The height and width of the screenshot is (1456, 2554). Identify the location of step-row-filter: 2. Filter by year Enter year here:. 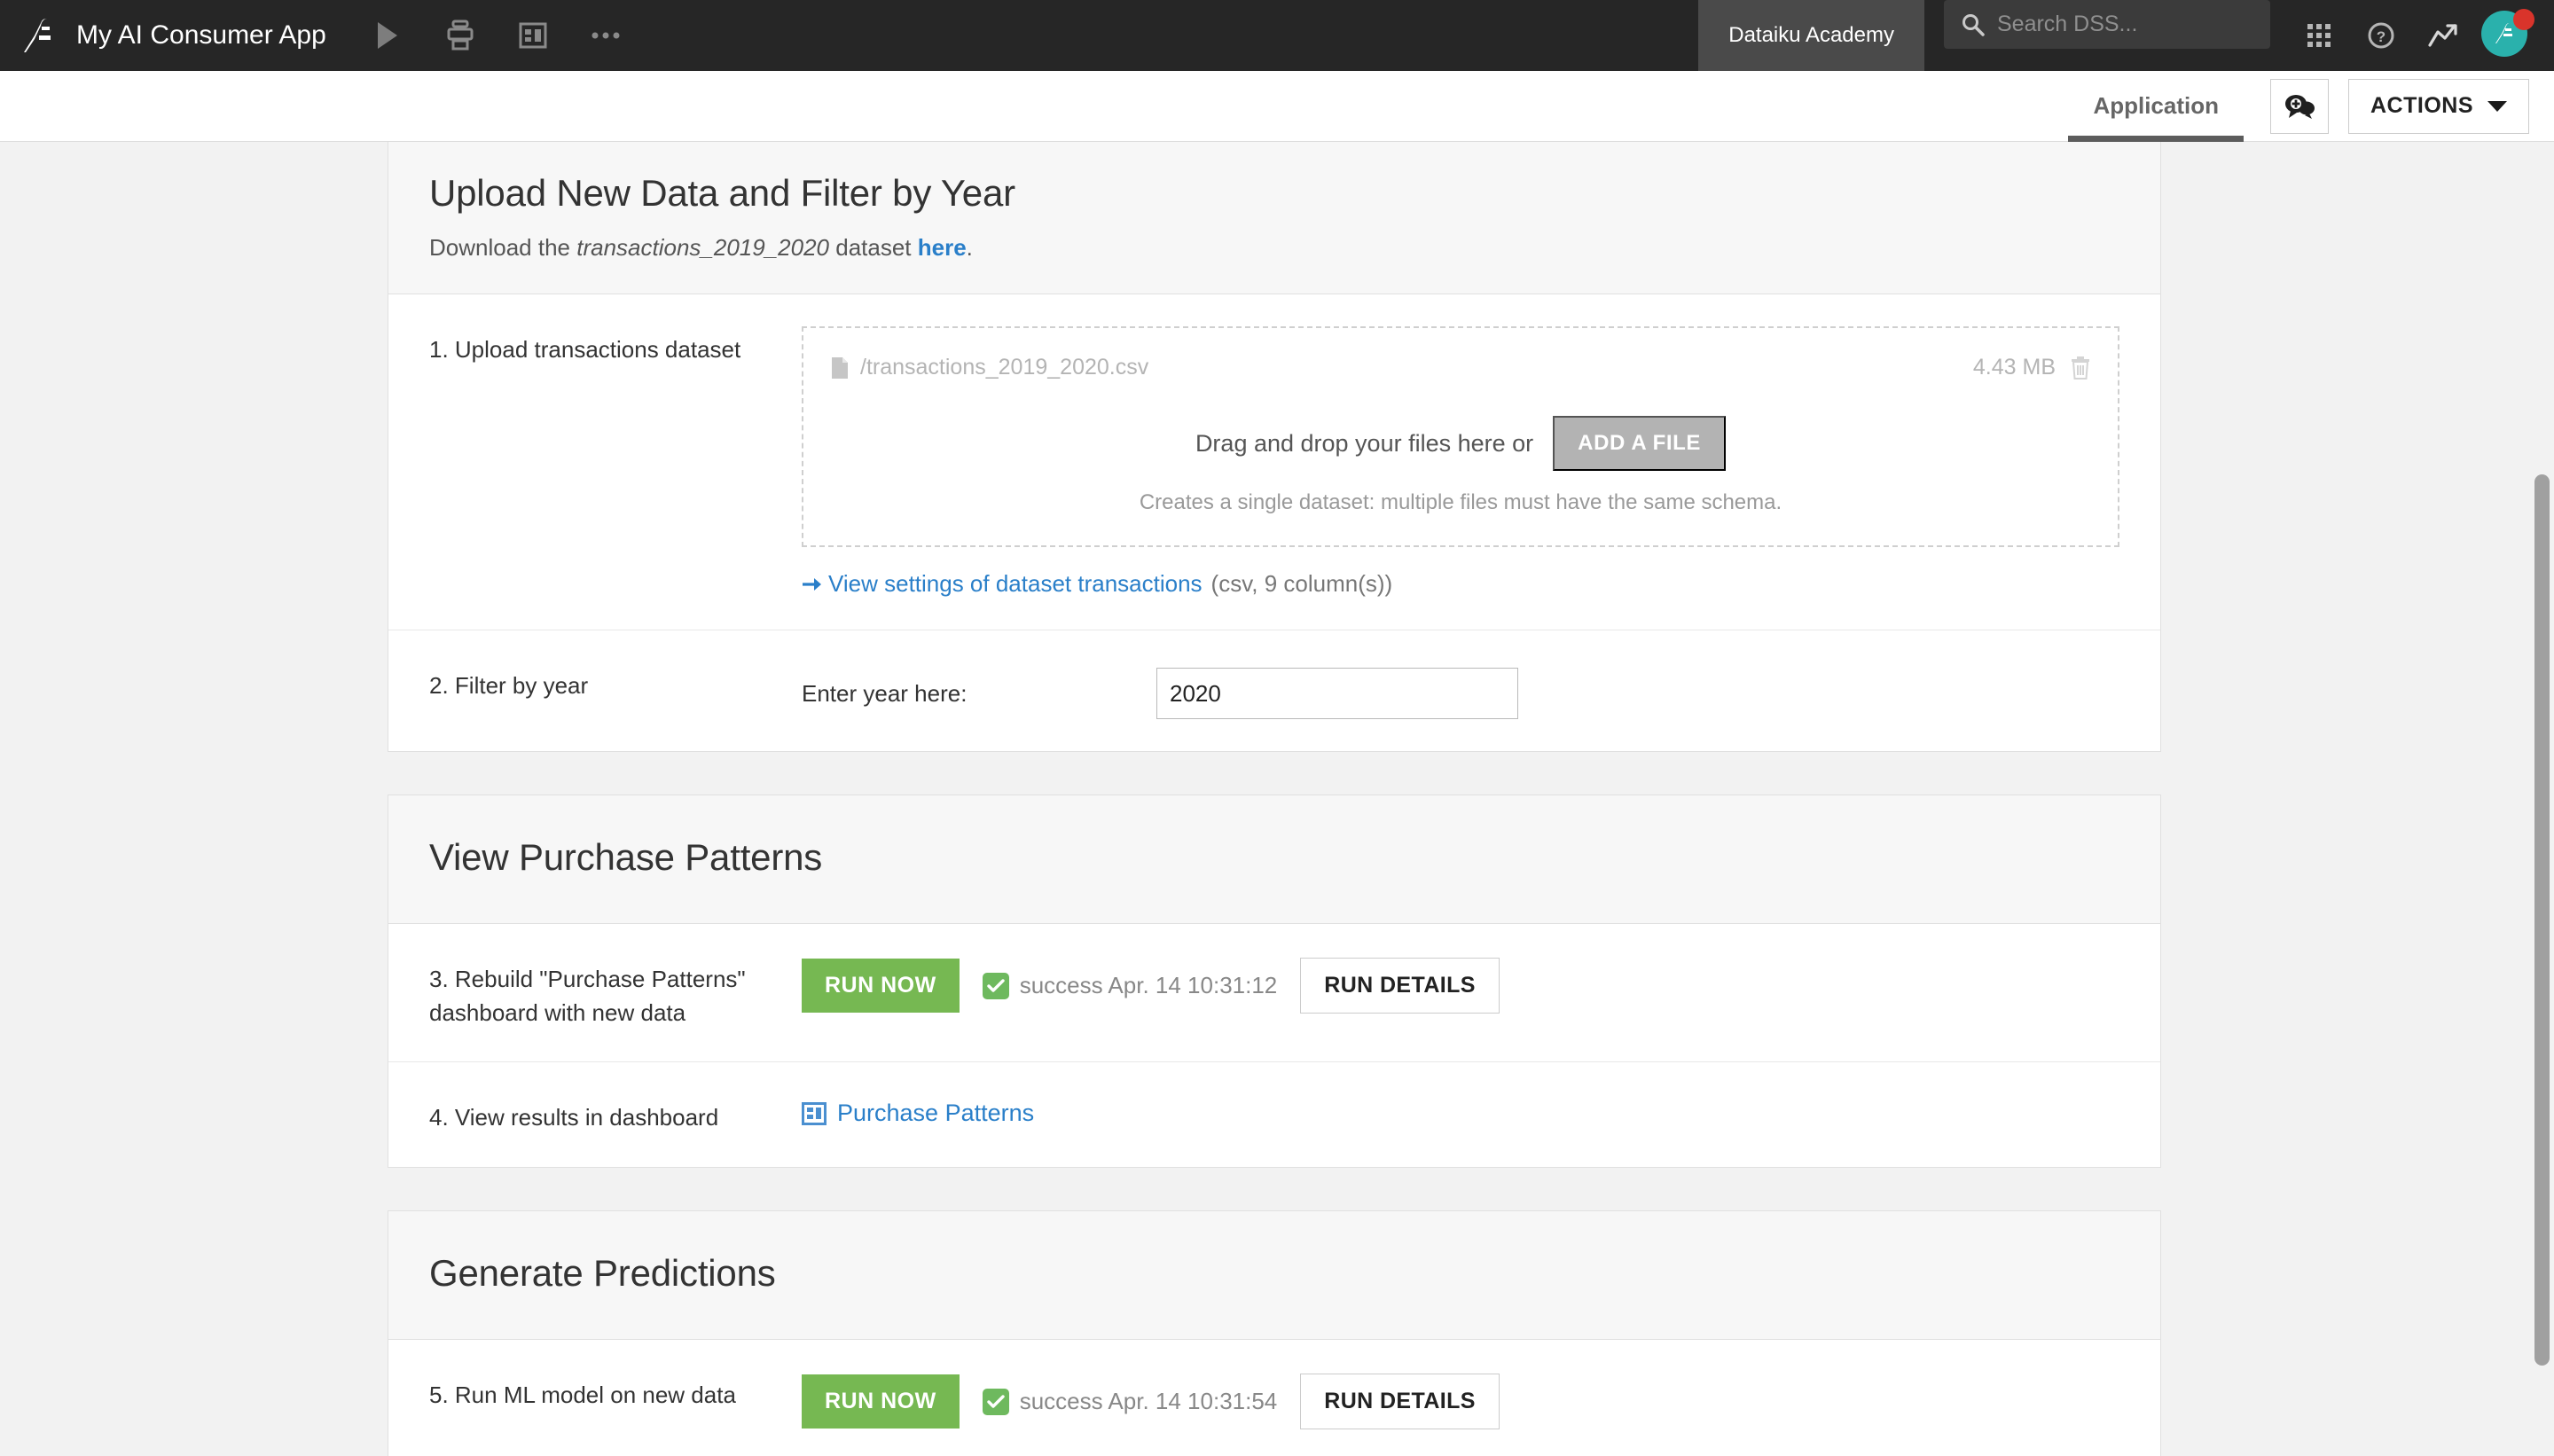
(1274, 690).